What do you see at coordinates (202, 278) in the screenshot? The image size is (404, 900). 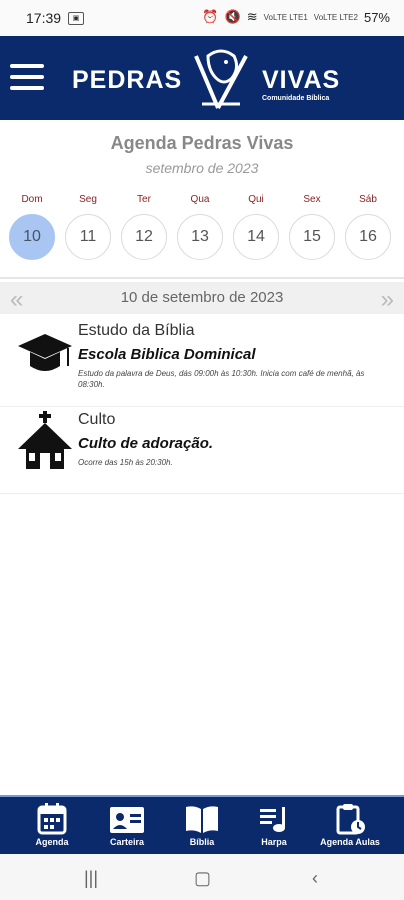 I see `divider` at bounding box center [202, 278].